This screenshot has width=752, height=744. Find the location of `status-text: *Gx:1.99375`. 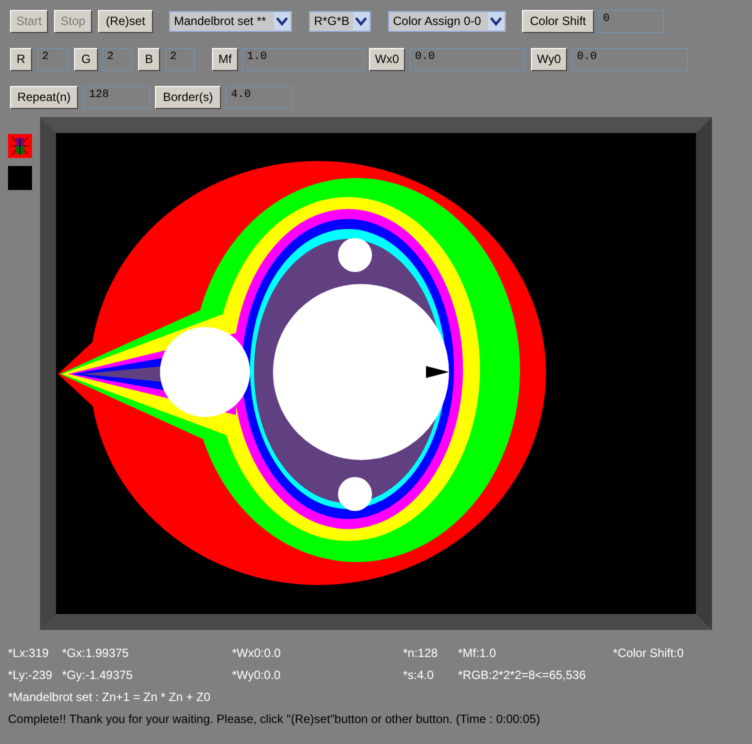

status-text: *Gx:1.99375 is located at coordinates (95, 653).